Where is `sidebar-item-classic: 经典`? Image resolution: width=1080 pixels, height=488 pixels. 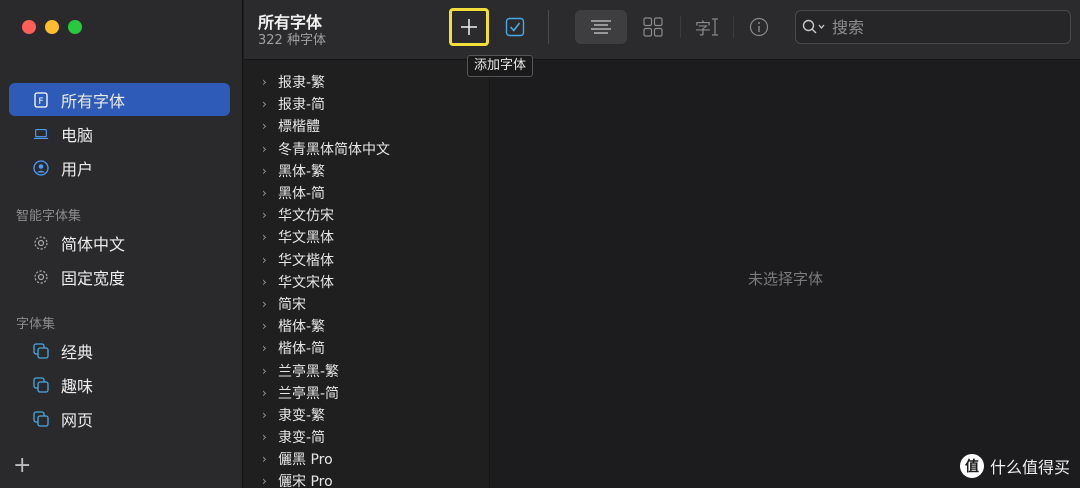
sidebar-item-classic: 经典 is located at coordinates (119, 350).